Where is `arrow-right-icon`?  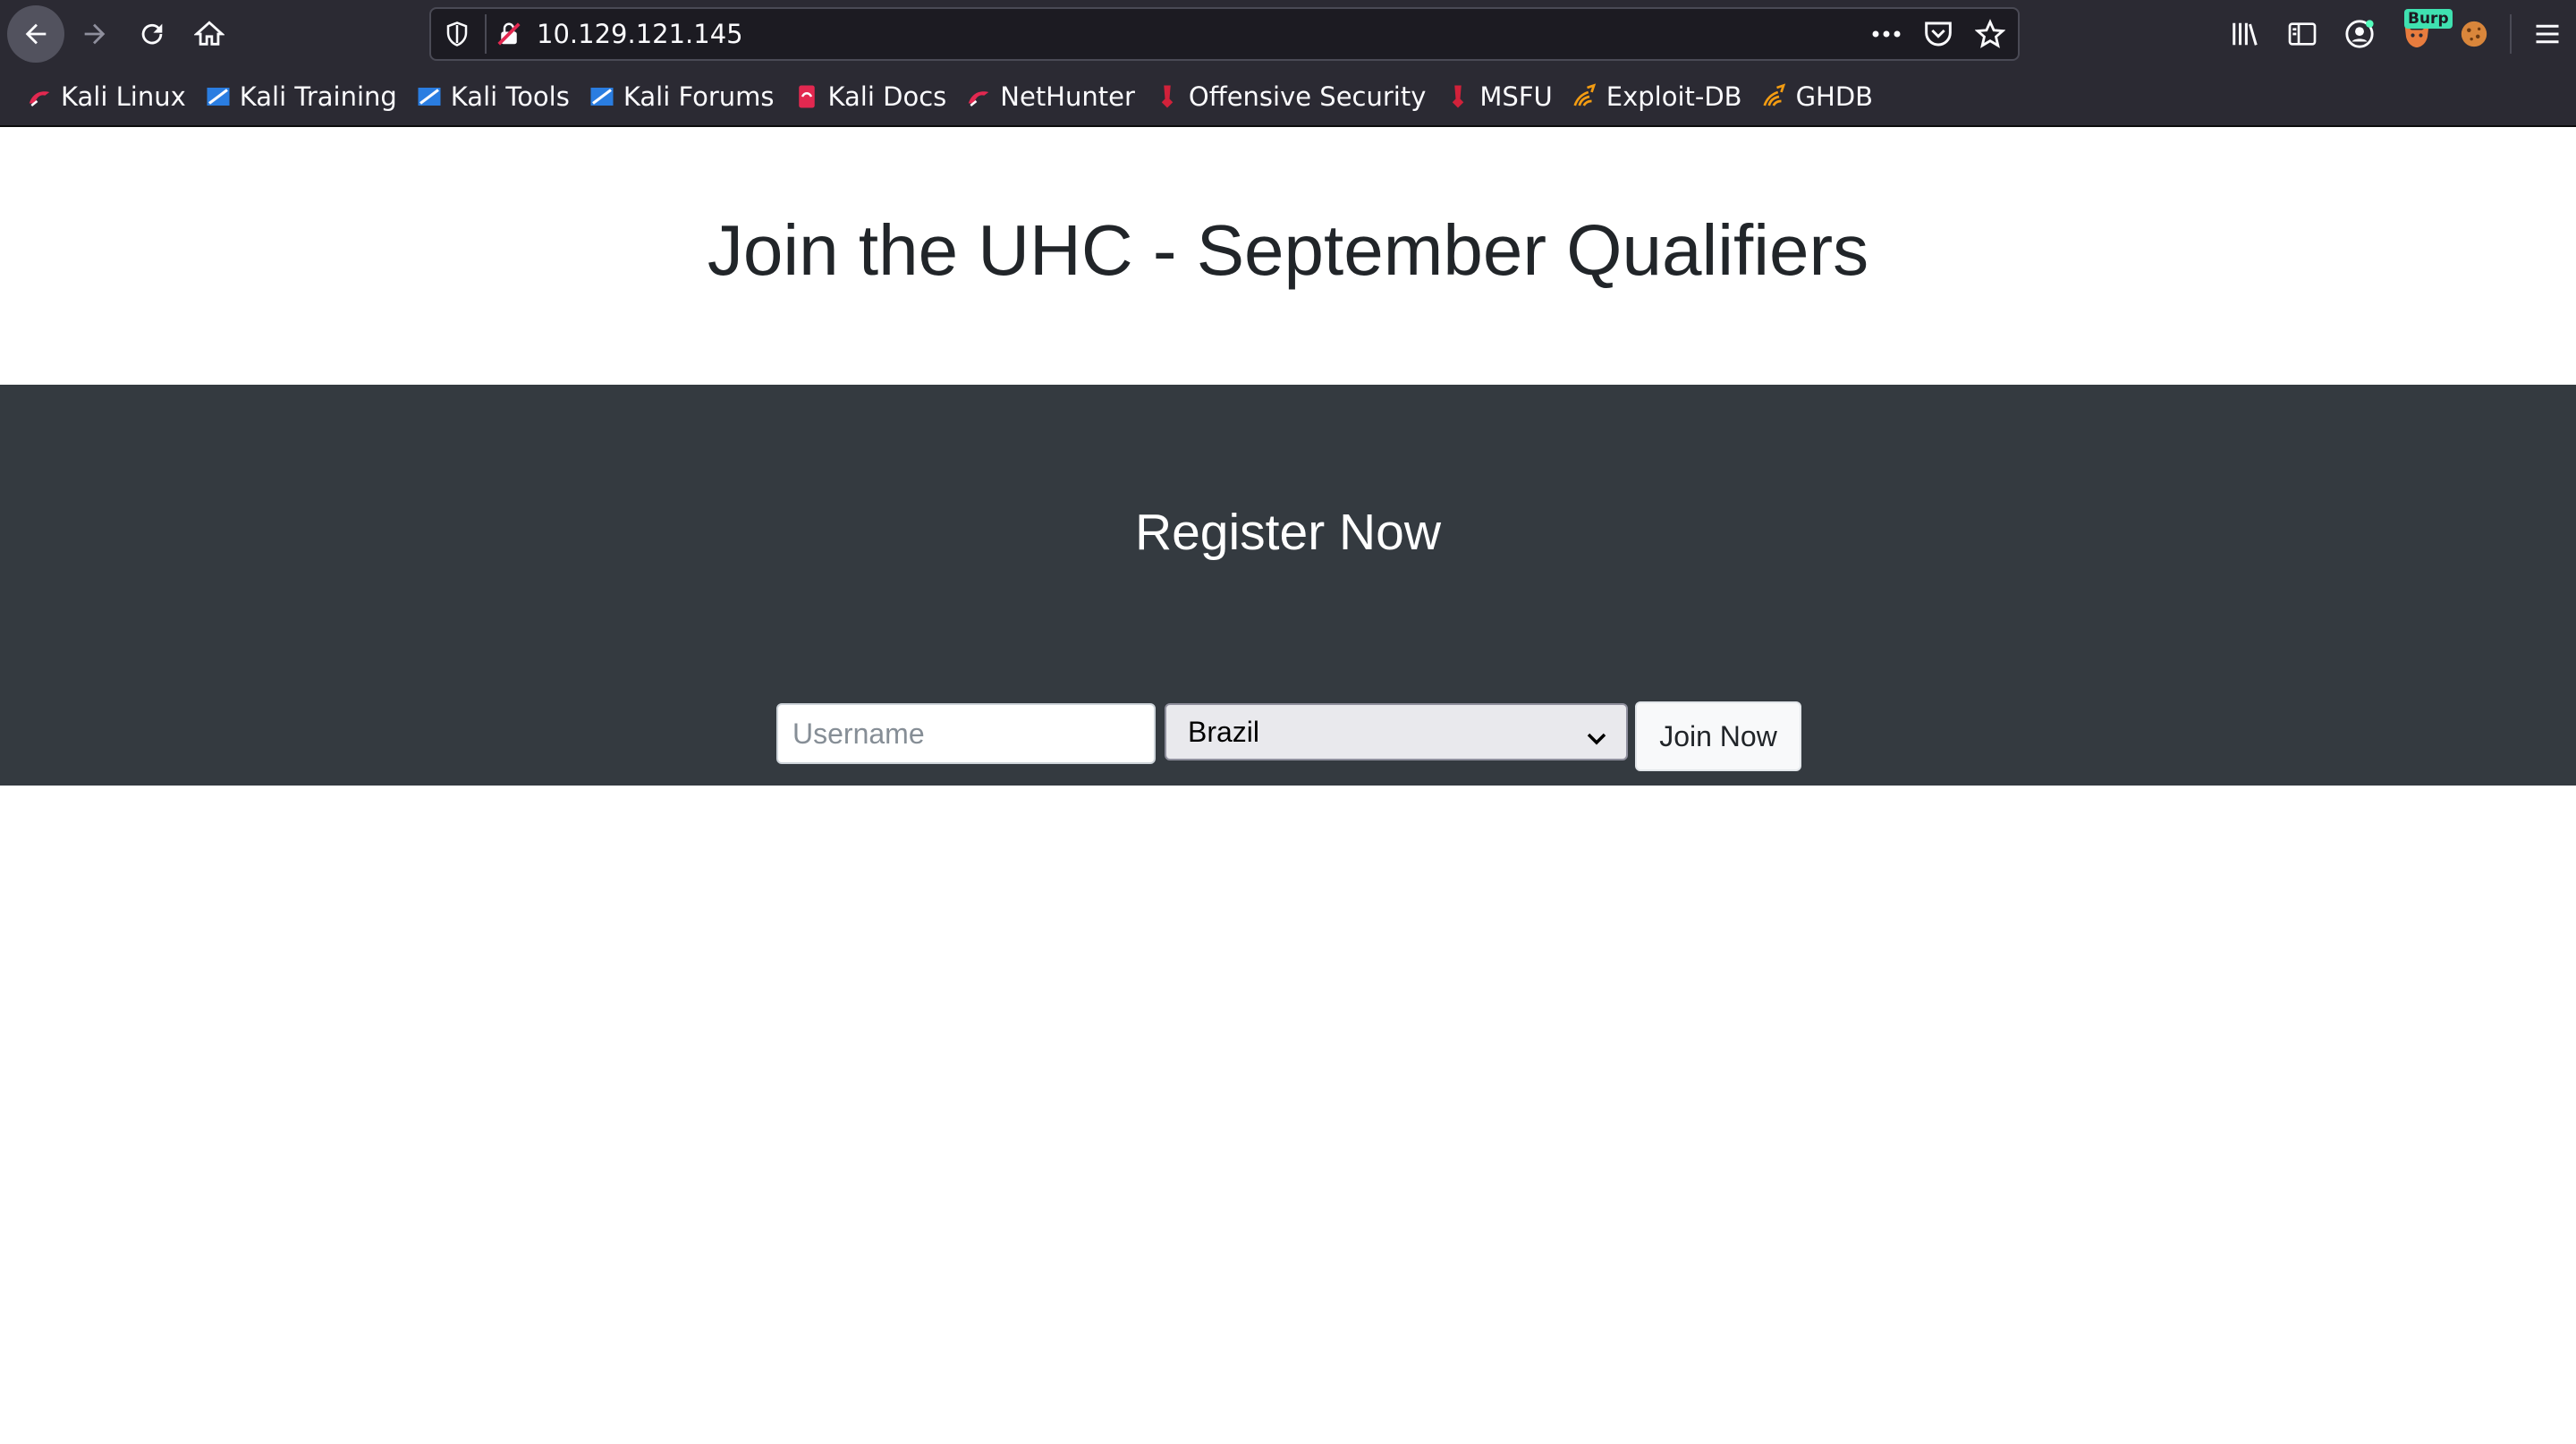 arrow-right-icon is located at coordinates (95, 34).